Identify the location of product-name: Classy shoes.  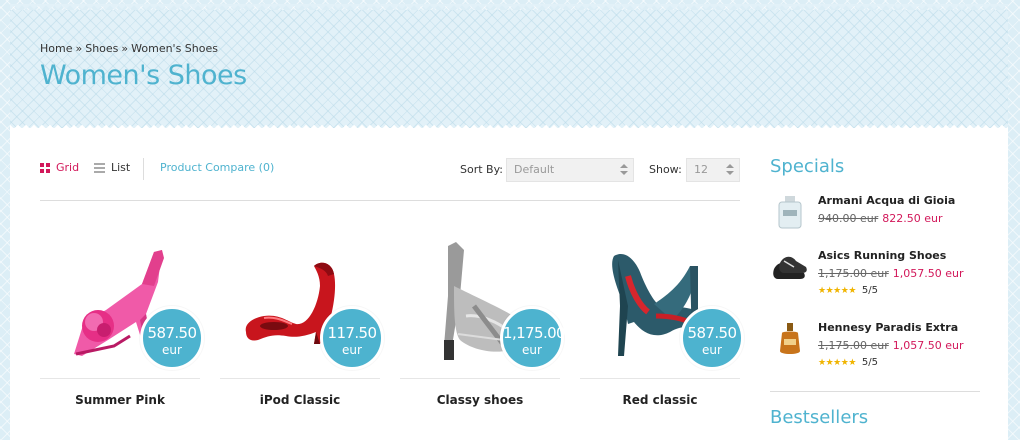
(480, 400).